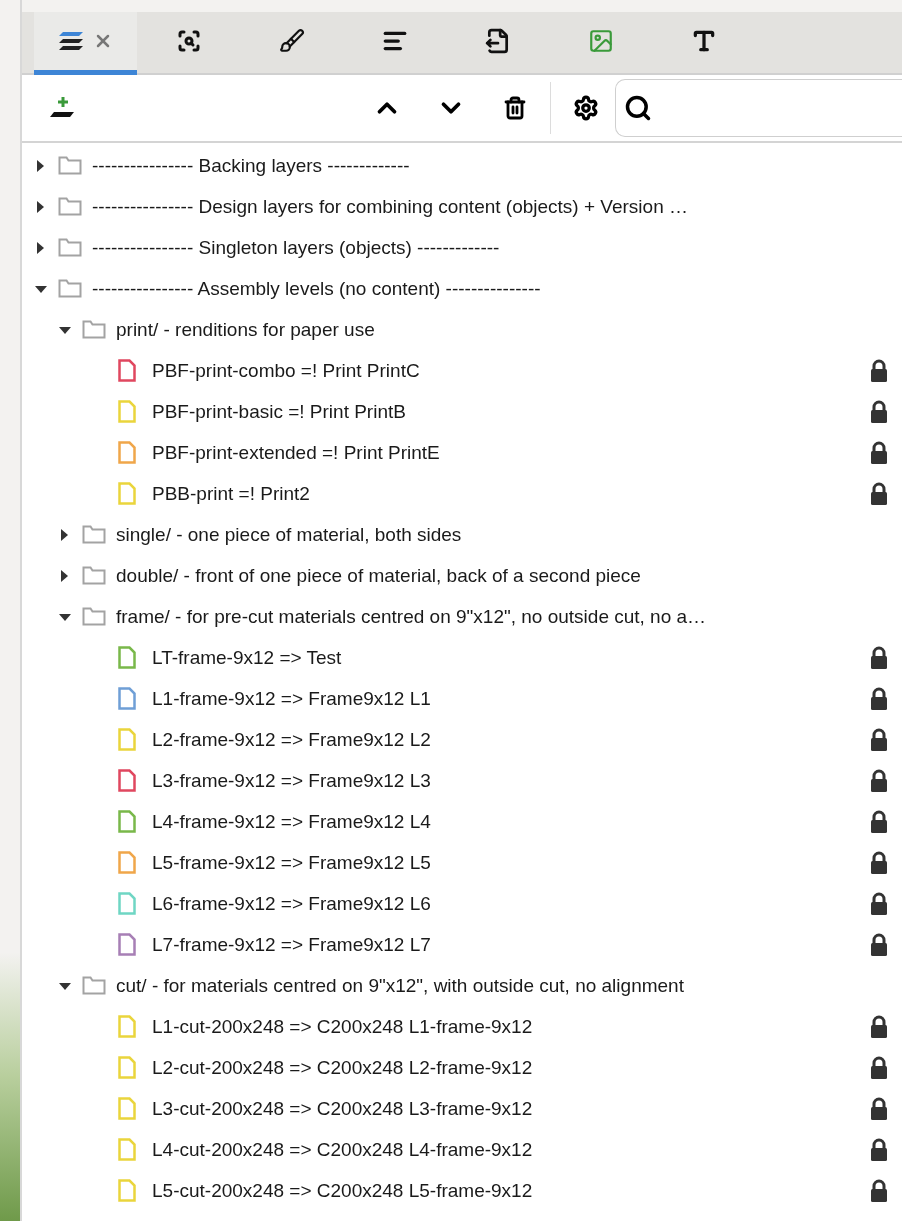 Image resolution: width=902 pixels, height=1221 pixels. Describe the element at coordinates (462, 944) in the screenshot. I see `layer-row: L7-frame-9x12 => Frame9x12 L7` at that location.